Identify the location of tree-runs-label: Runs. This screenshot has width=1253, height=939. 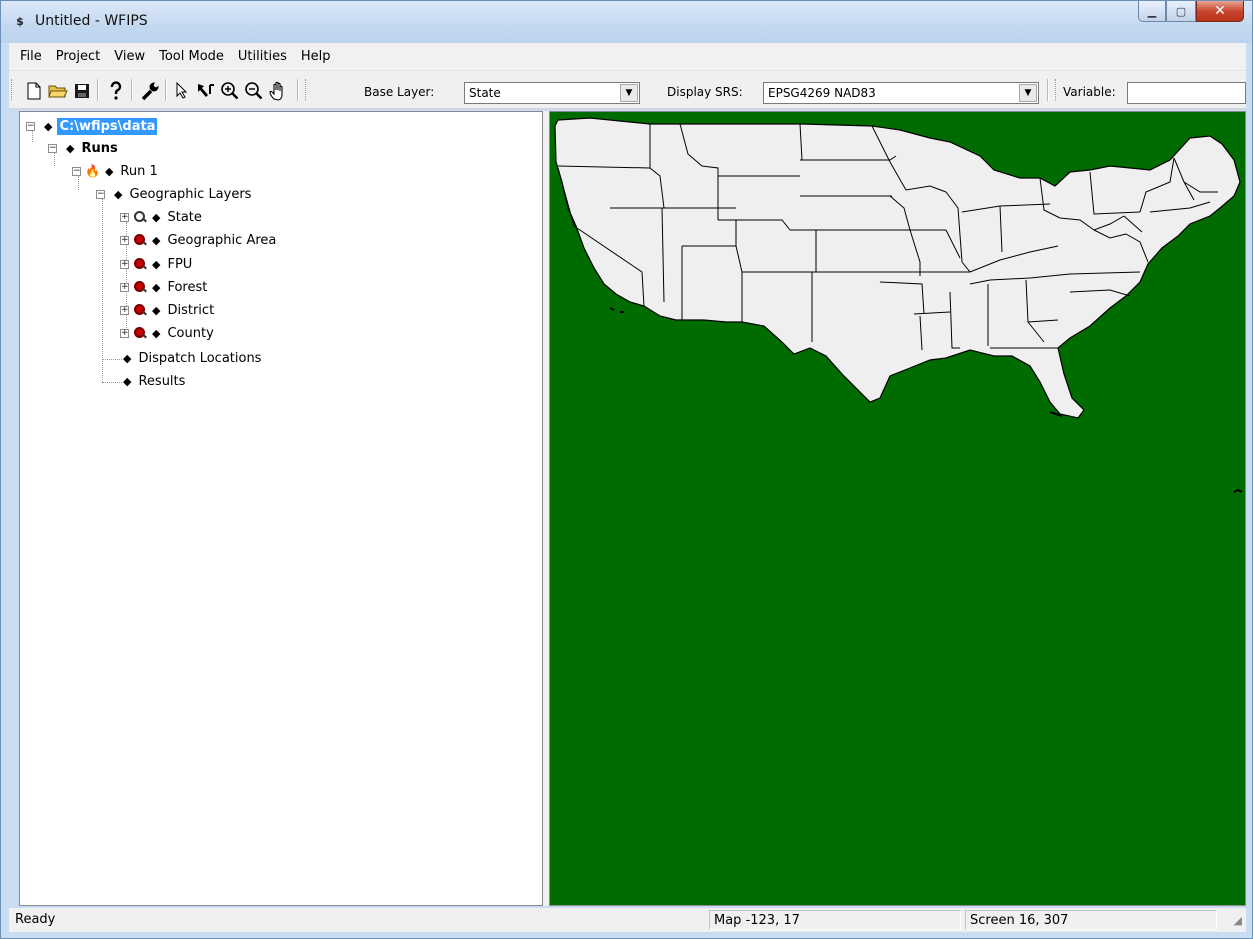
(99, 148).